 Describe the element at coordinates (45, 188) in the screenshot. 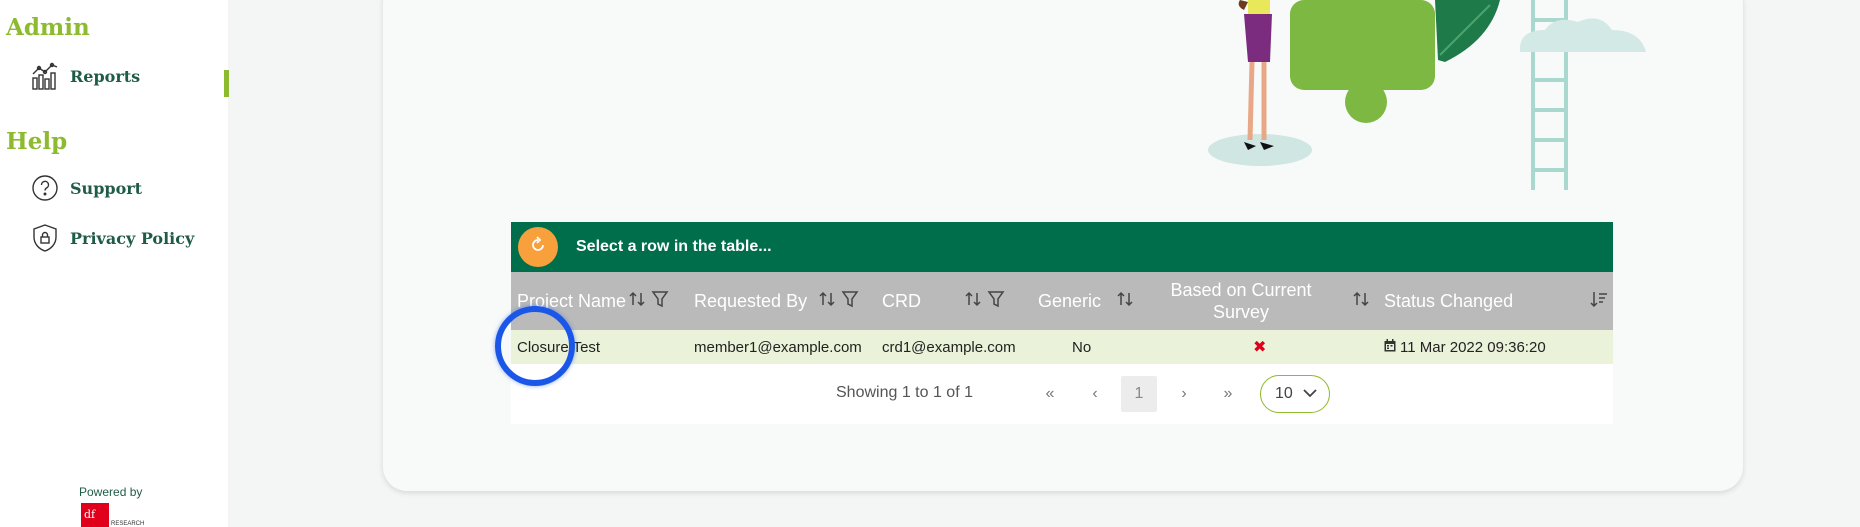

I see `question-circle-icon` at that location.